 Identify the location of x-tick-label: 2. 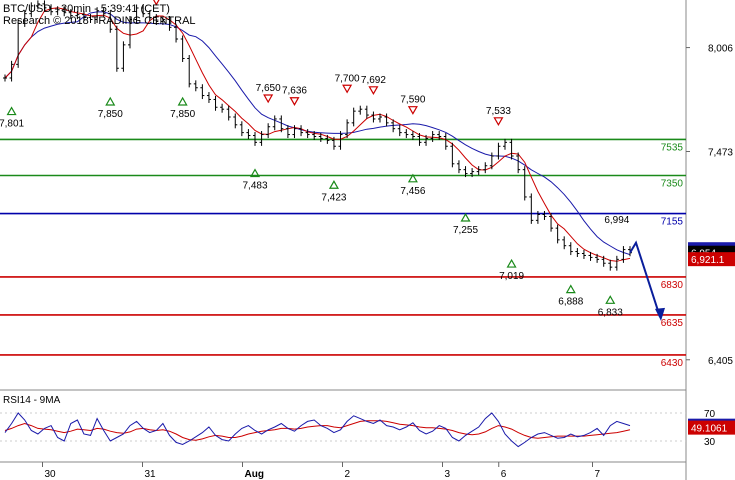
(348, 474).